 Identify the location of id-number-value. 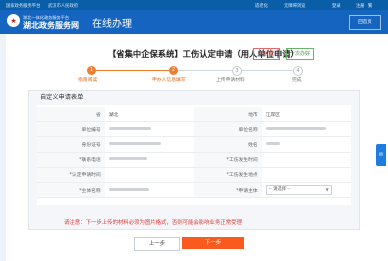
(149, 144).